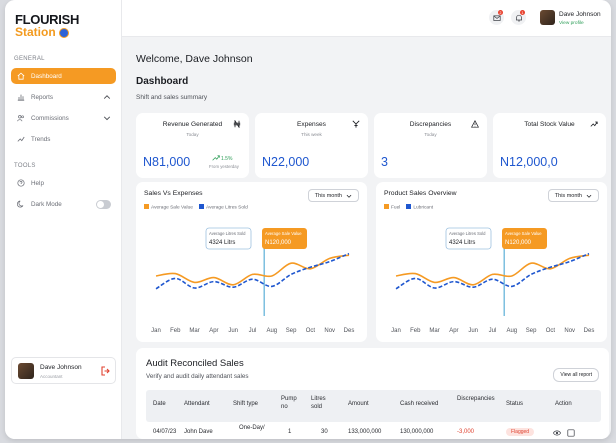 The width and height of the screenshot is (616, 443). Describe the element at coordinates (21, 139) in the screenshot. I see `trend-icon` at that location.